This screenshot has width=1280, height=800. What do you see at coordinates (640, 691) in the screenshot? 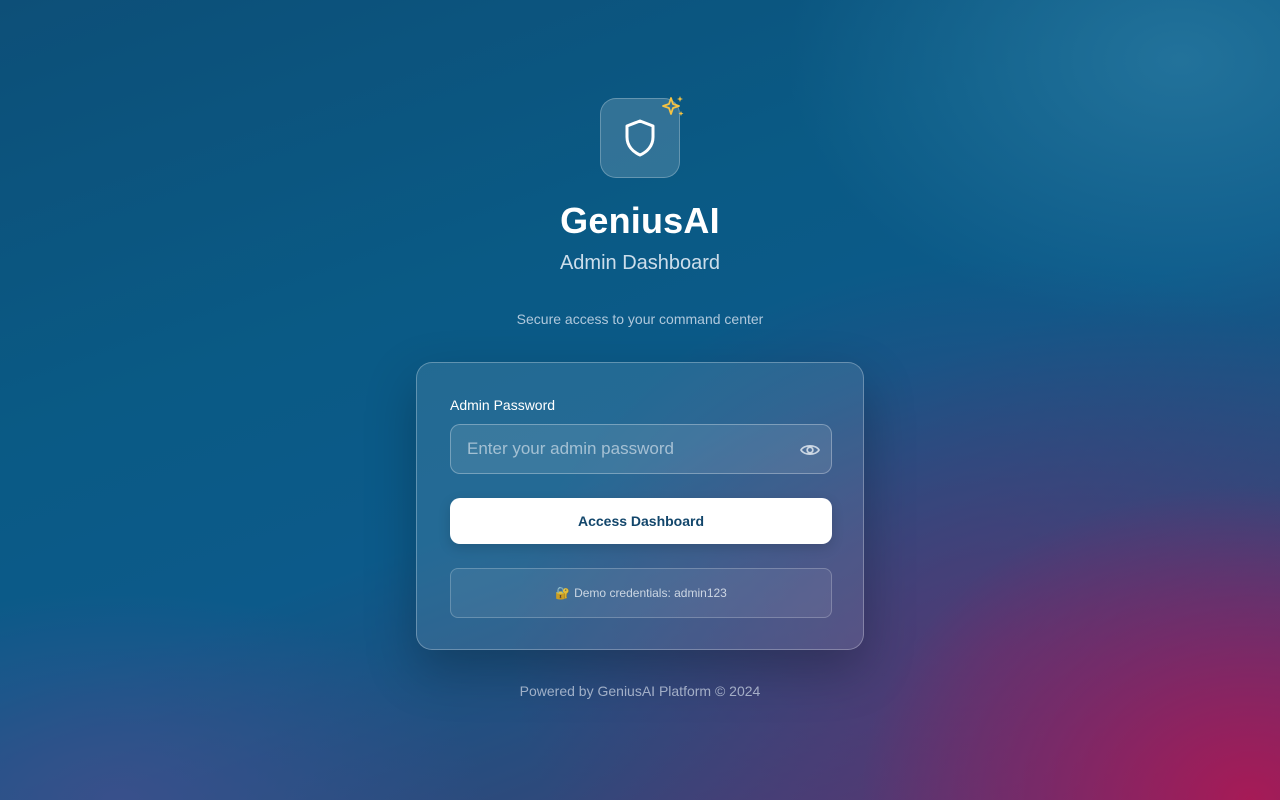
I see `footer-text: Powered by GeniusAI Platform © 2024` at bounding box center [640, 691].